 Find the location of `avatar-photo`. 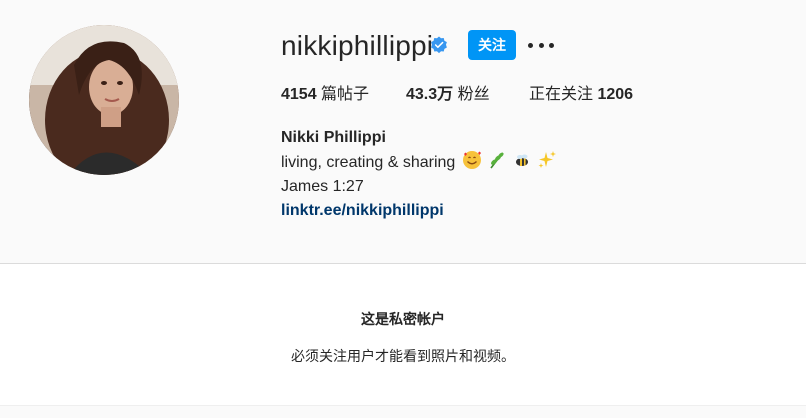

avatar-photo is located at coordinates (104, 100).